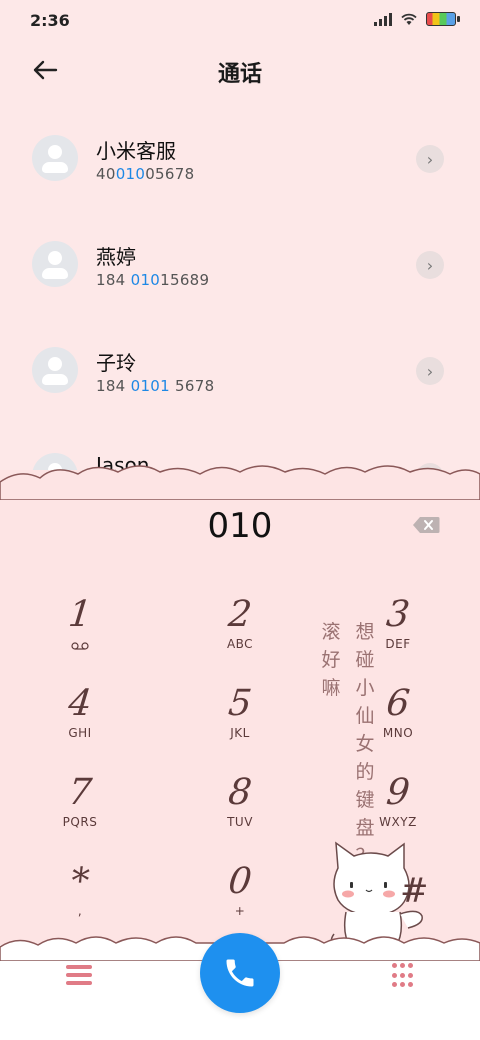 This screenshot has height=1040, width=480. What do you see at coordinates (240, 264) in the screenshot?
I see `contact-item: 燕婷 184 01015689 ›` at bounding box center [240, 264].